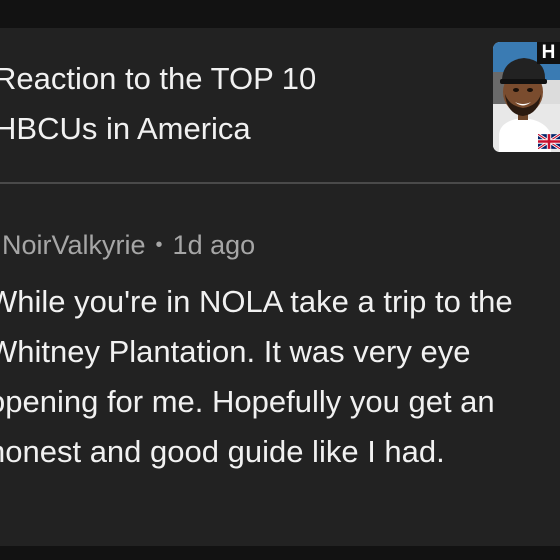 The image size is (560, 560). I want to click on top-bar, so click(280, 14).